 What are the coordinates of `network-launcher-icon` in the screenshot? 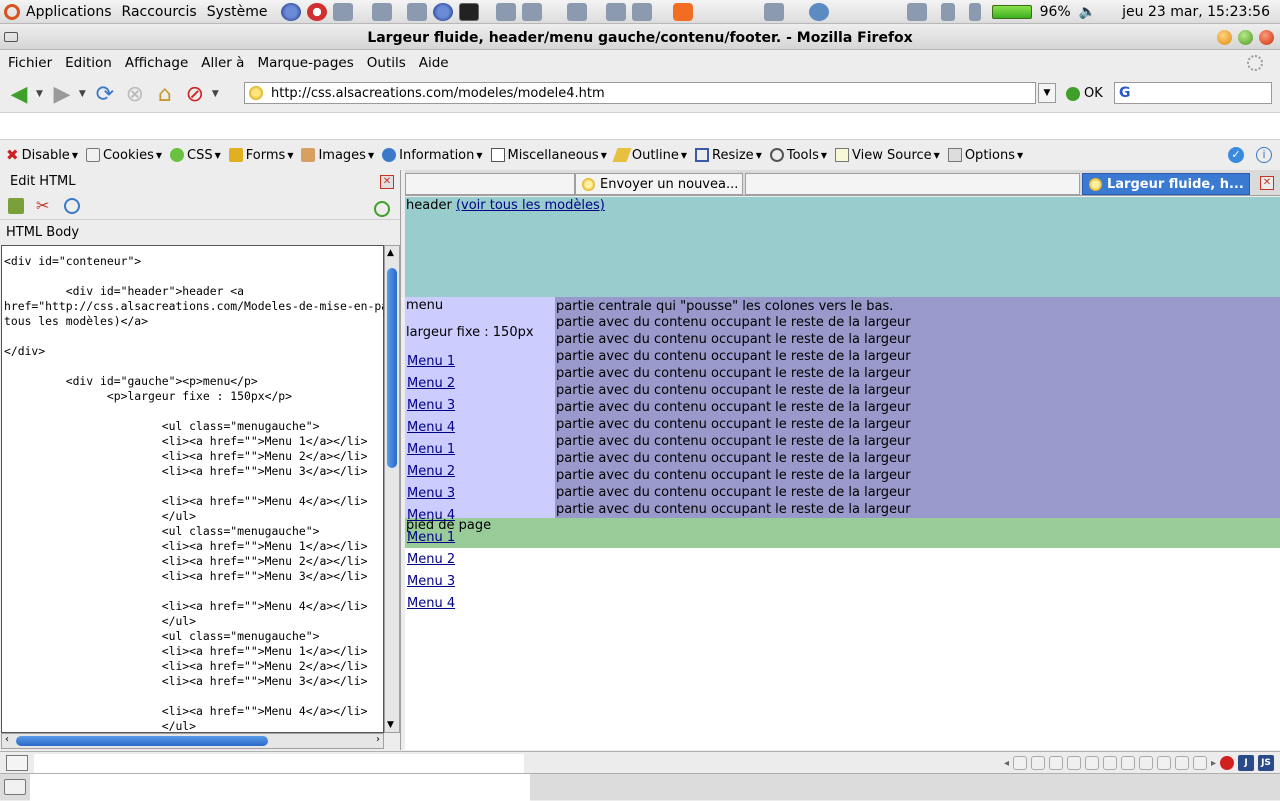 It's located at (342, 11).